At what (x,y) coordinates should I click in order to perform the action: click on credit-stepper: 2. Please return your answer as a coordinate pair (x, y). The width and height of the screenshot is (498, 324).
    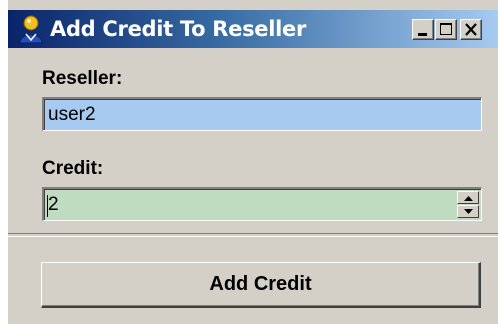
    Looking at the image, I should click on (262, 204).